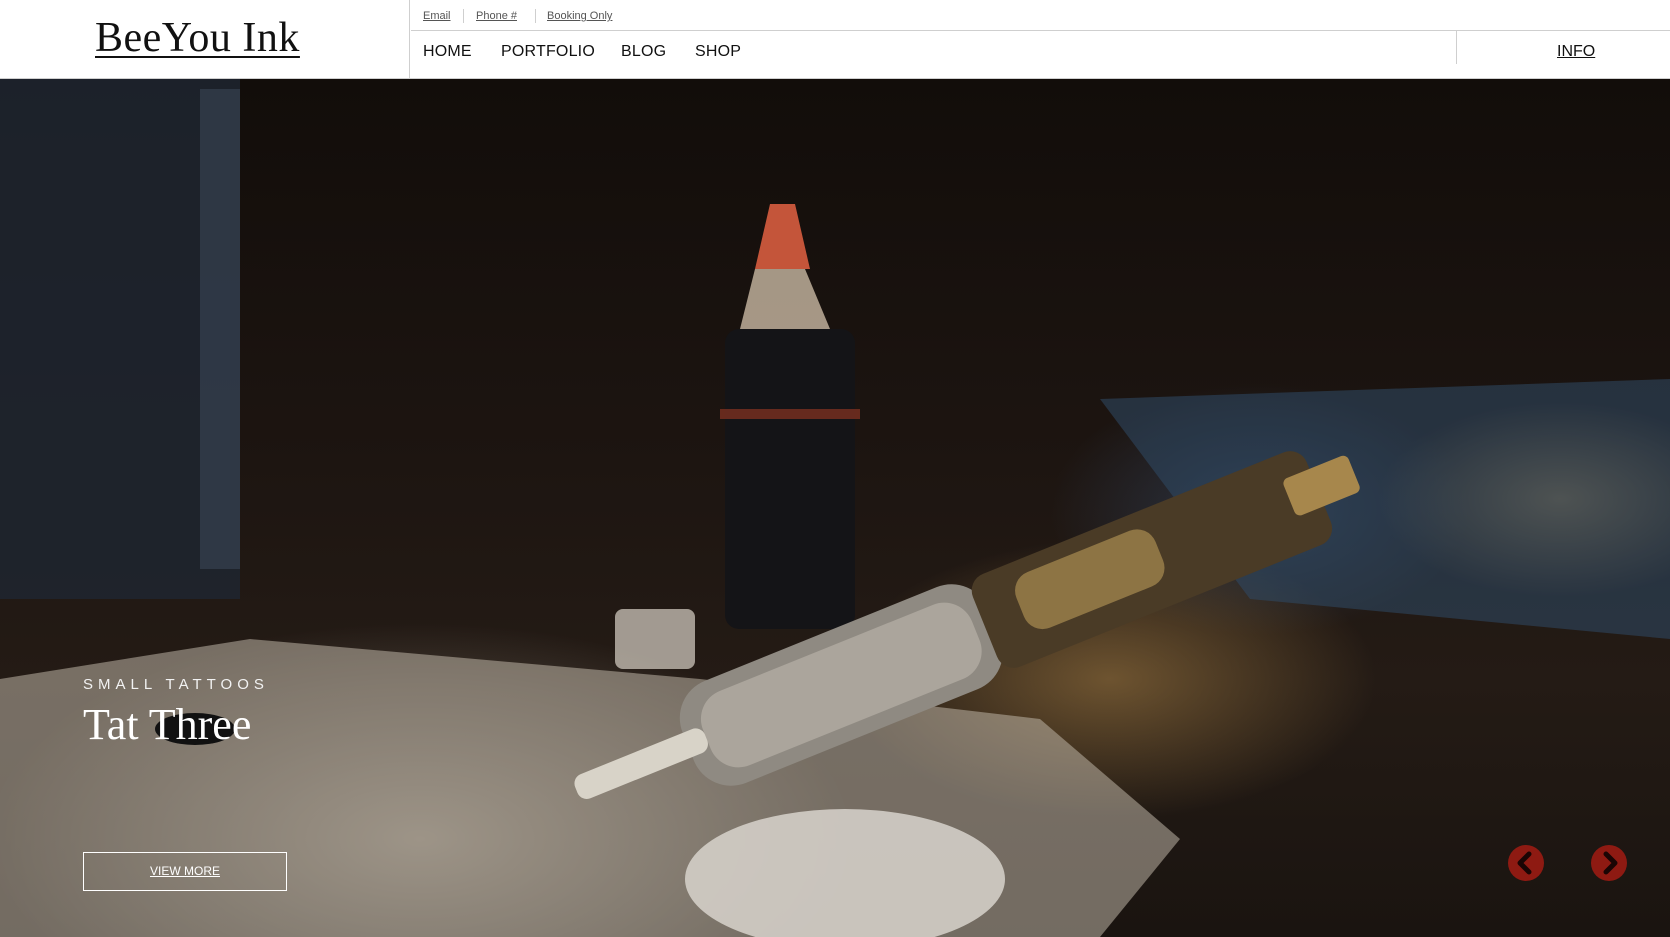  I want to click on utility-links: Email Phone # Booking Only, so click(1040, 15).